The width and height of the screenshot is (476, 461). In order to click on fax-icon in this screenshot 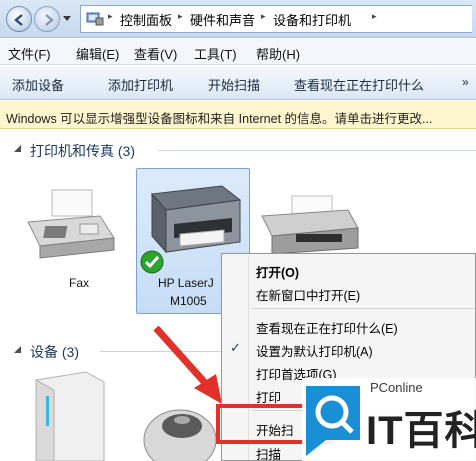, I will do `click(70, 227)`.